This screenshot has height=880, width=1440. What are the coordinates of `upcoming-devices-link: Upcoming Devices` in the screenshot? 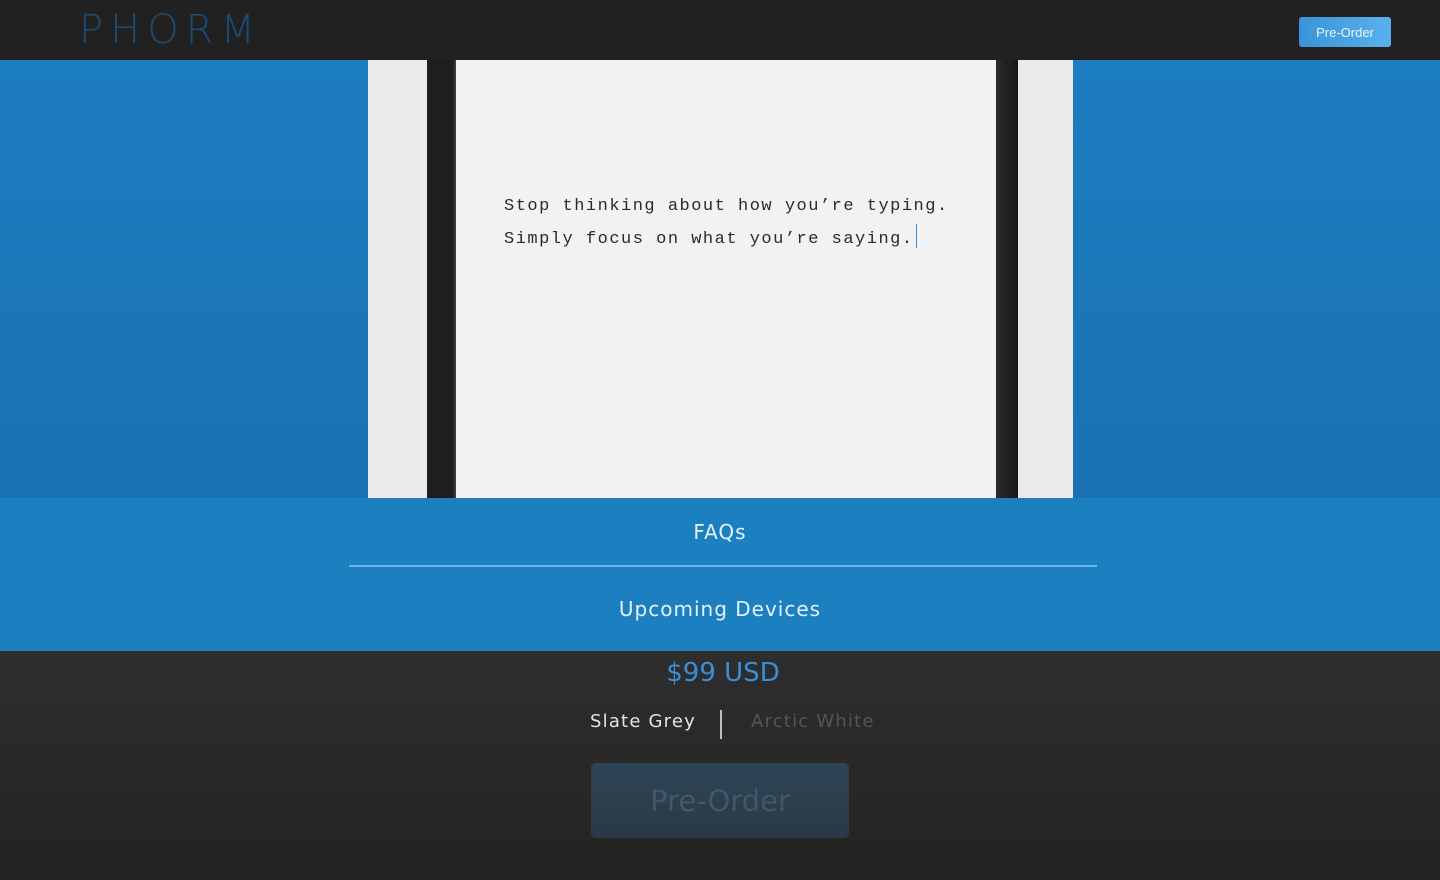 It's located at (720, 609).